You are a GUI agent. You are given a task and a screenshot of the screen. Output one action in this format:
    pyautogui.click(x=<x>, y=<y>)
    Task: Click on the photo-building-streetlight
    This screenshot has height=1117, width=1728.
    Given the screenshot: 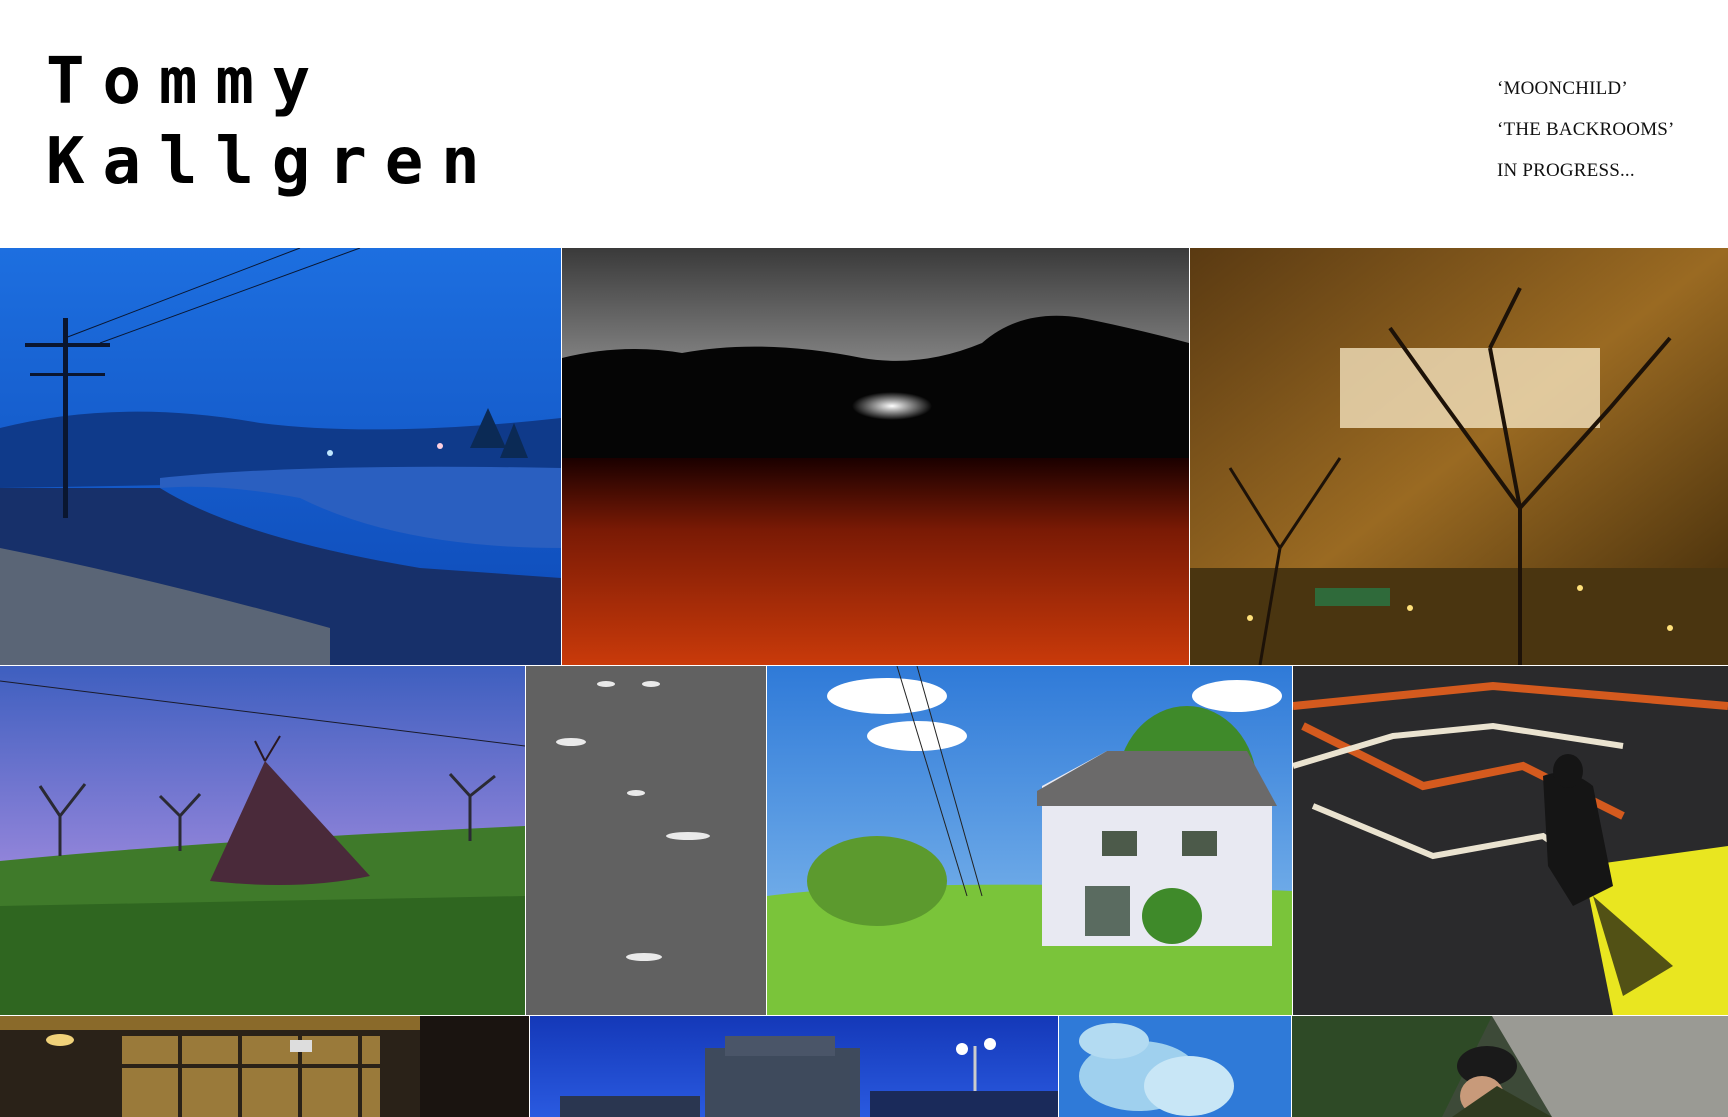 What is the action you would take?
    pyautogui.click(x=794, y=1066)
    